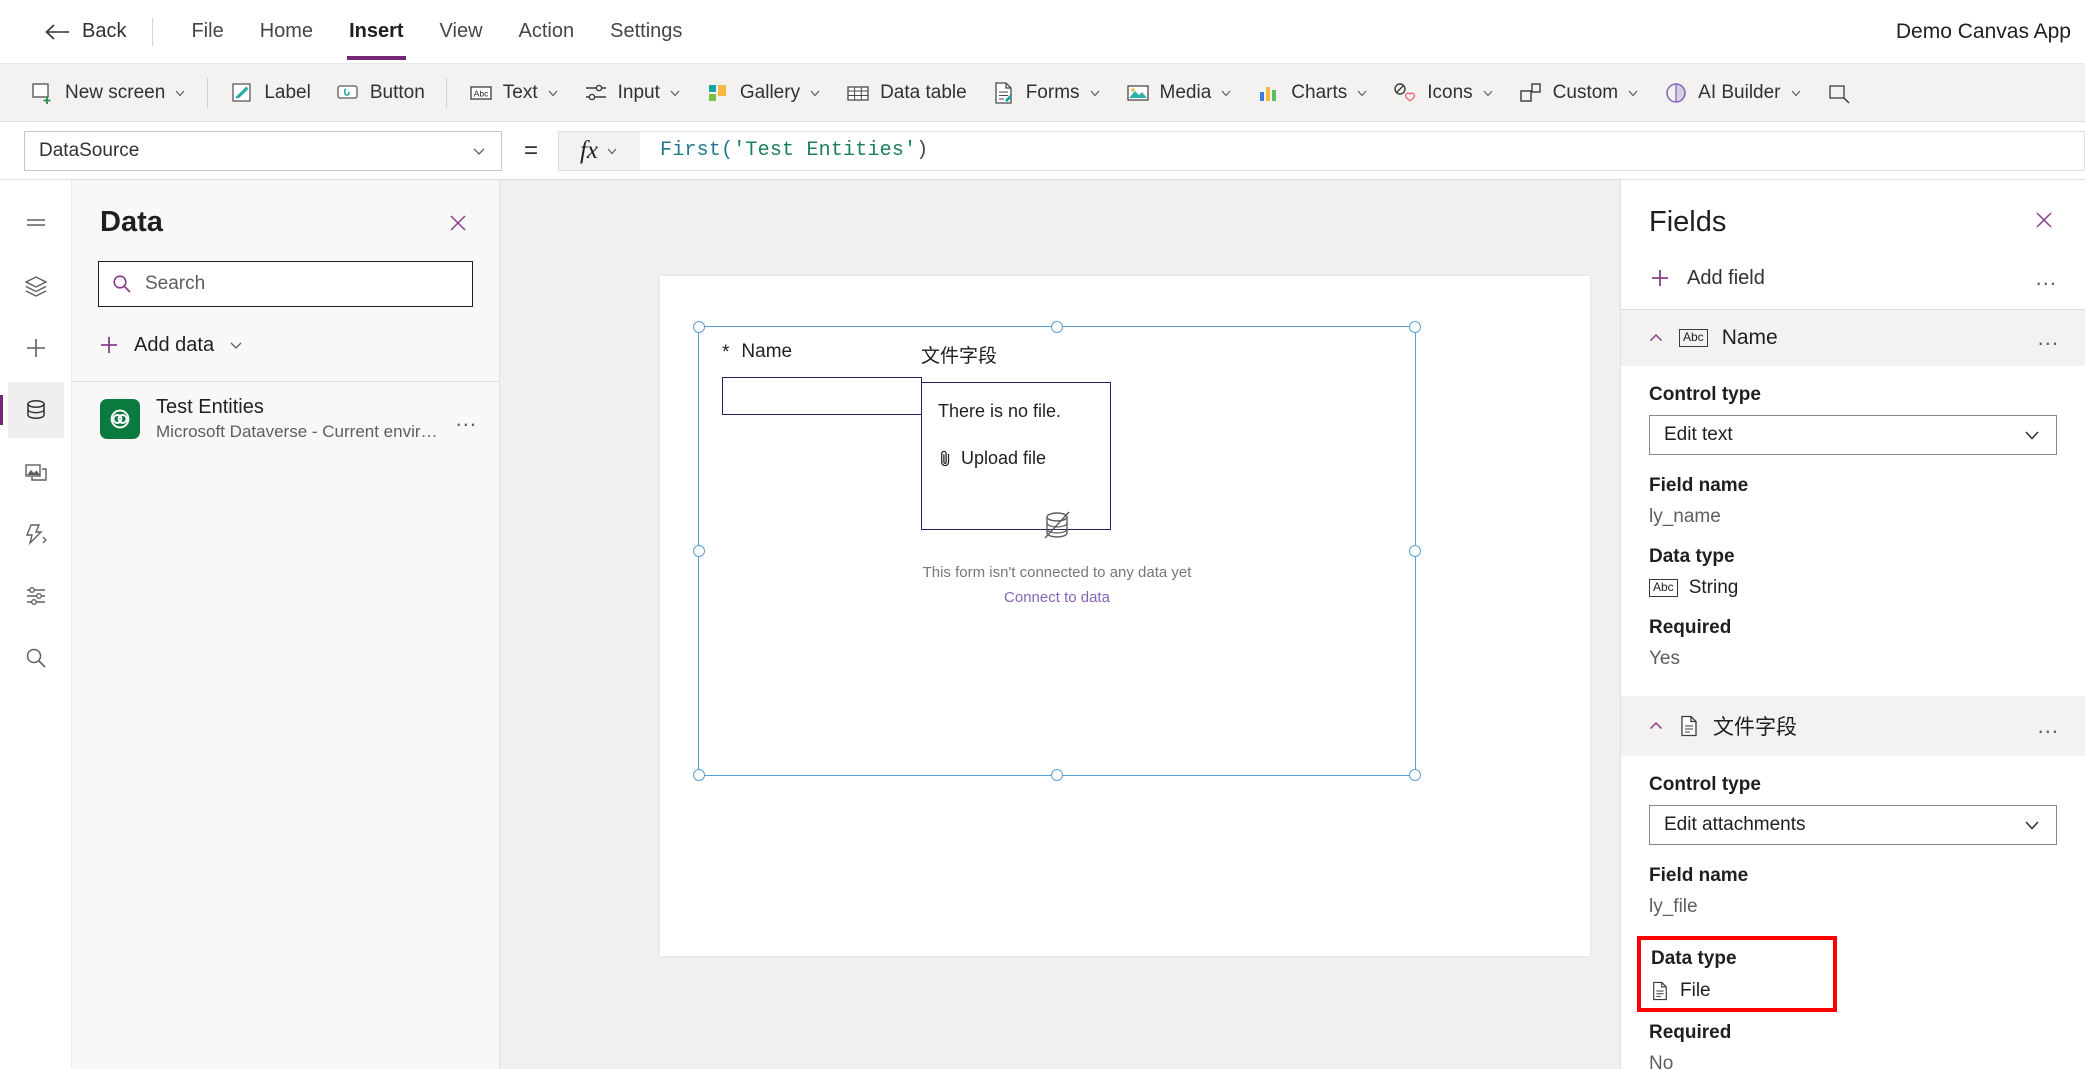 The image size is (2085, 1069). What do you see at coordinates (1046, 93) in the screenshot?
I see `ribbon-forms: Forms` at bounding box center [1046, 93].